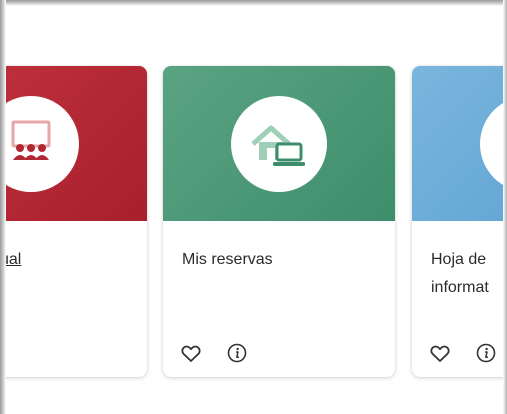 The image size is (507, 414). What do you see at coordinates (282, 260) in the screenshot?
I see `card-title: Mis reservas` at bounding box center [282, 260].